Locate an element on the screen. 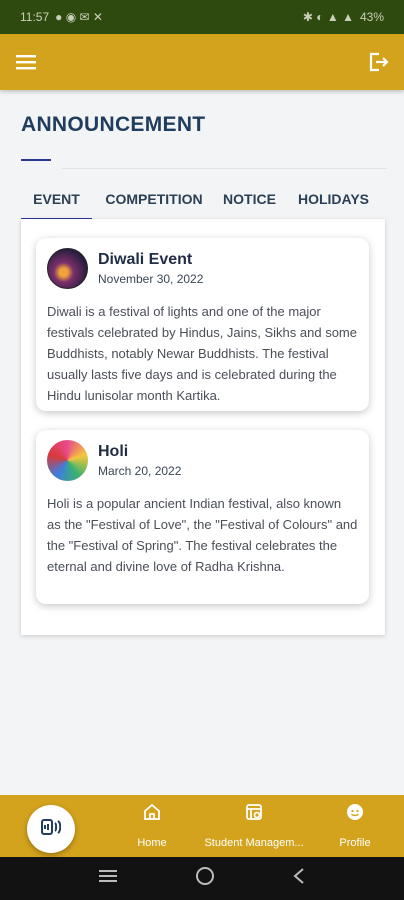 The width and height of the screenshot is (404, 900). signal-icons: ✱ ◐ ▲ ▲ is located at coordinates (328, 17).